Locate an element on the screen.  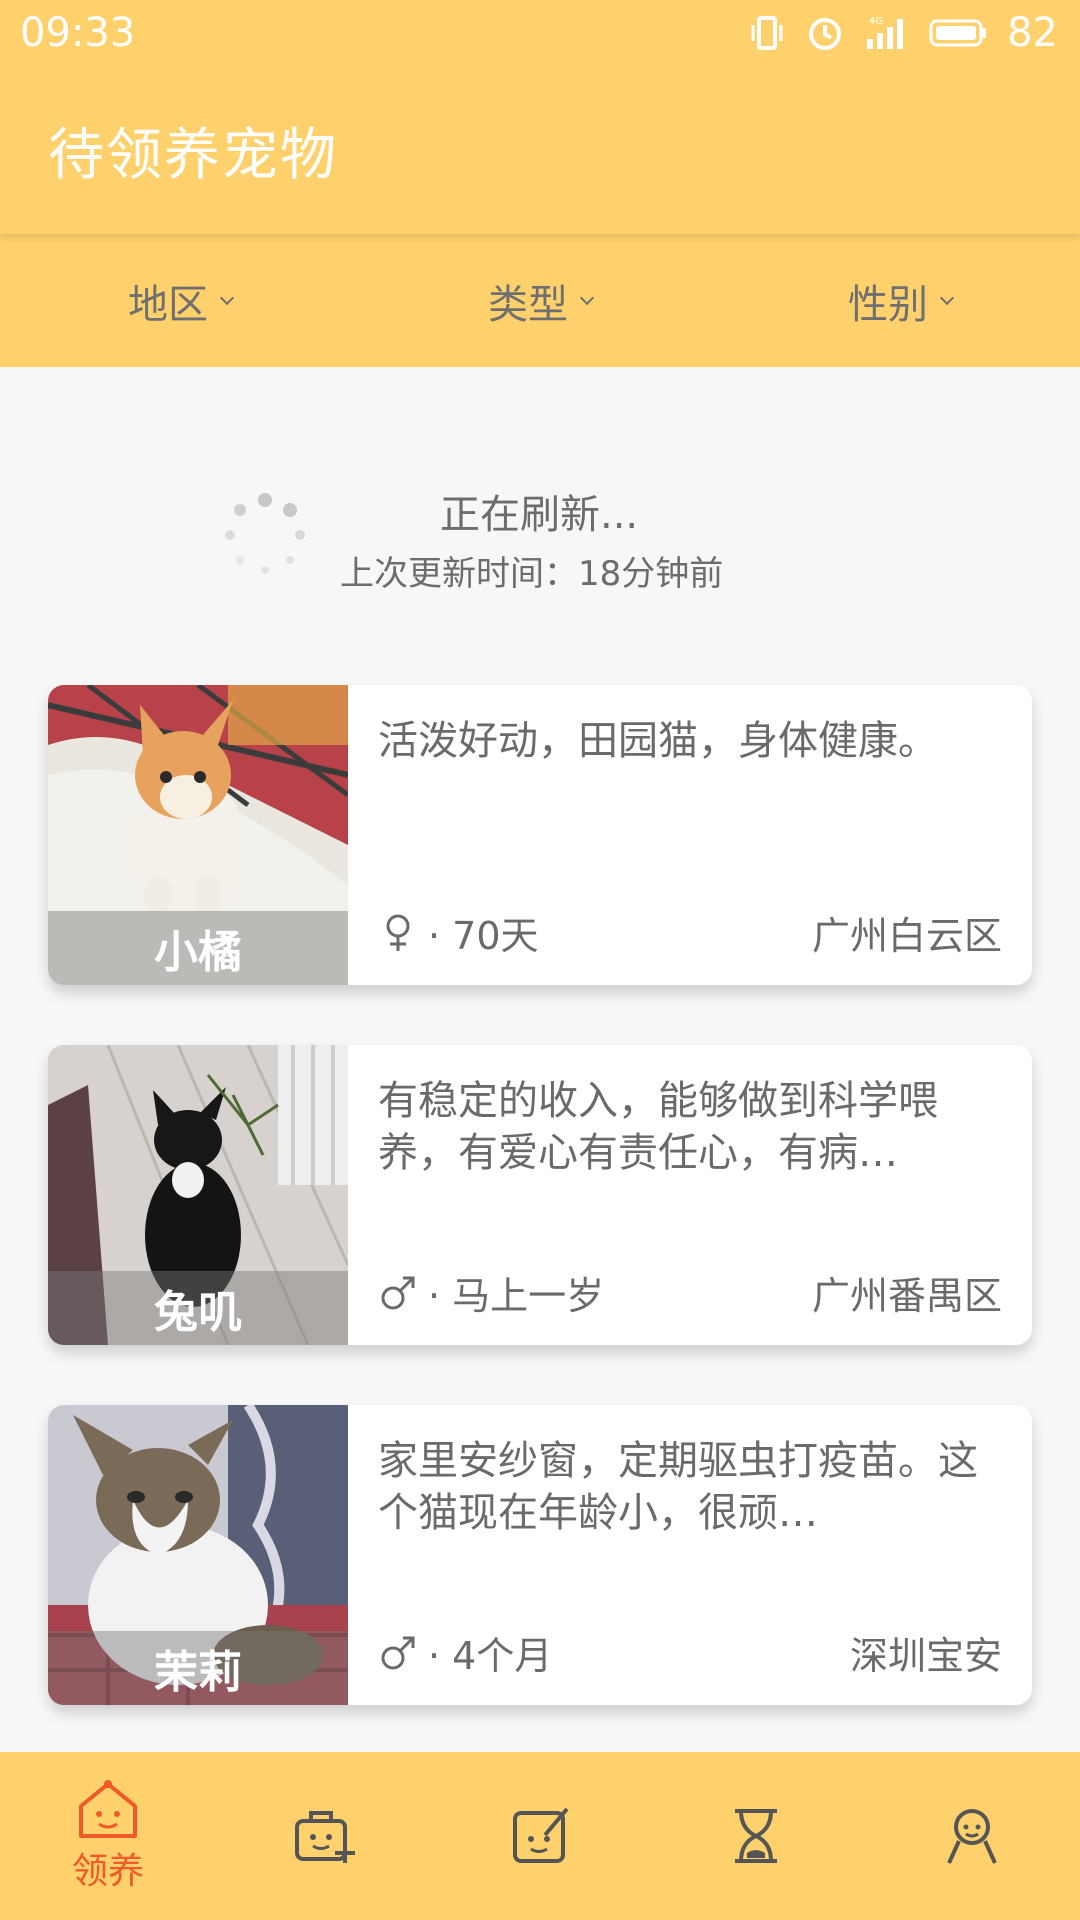
nav-adopt: 领养 is located at coordinates (108, 1836).